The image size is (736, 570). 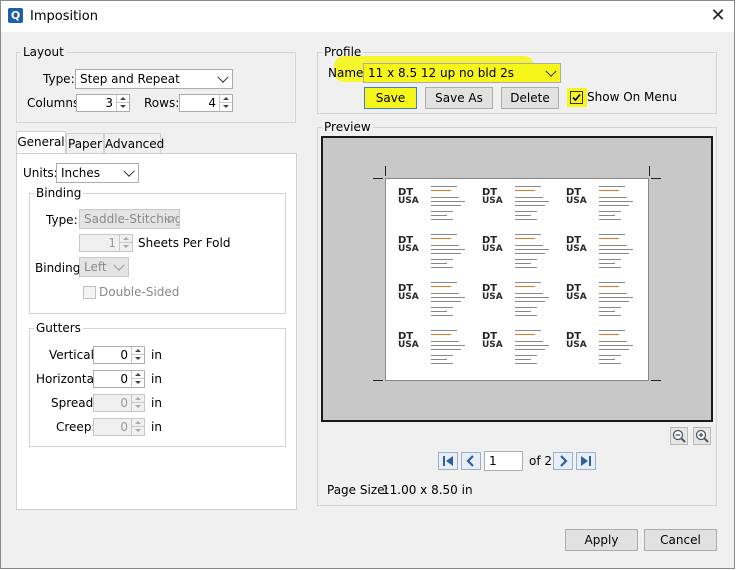 I want to click on checkmark-icon, so click(x=576, y=97).